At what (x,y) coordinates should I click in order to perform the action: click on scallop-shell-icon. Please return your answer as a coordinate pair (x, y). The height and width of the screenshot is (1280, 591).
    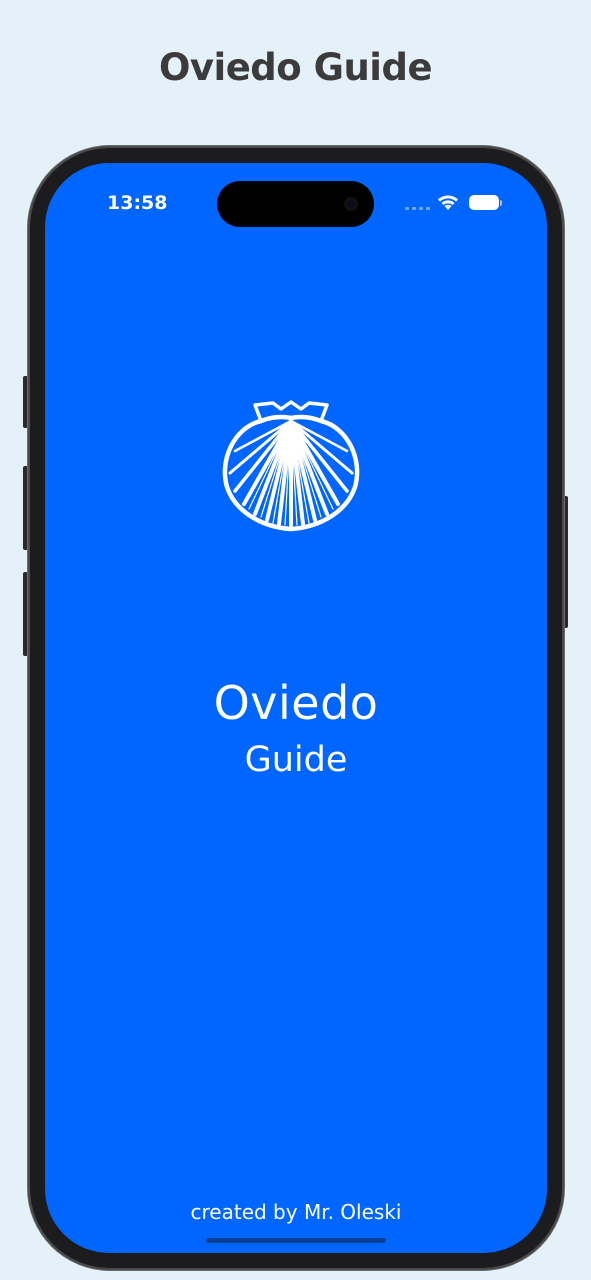
    Looking at the image, I should click on (291, 466).